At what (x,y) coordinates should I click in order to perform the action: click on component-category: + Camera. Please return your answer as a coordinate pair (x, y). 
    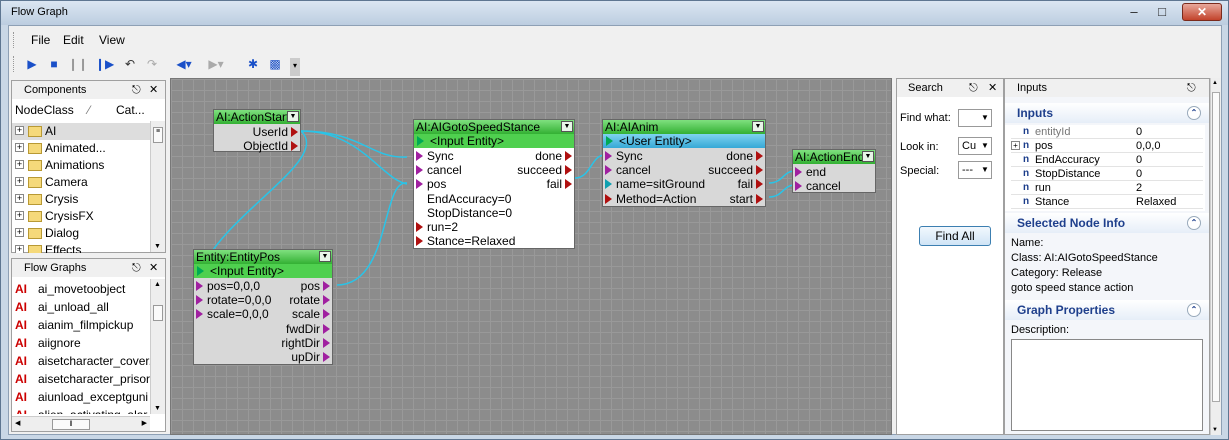
    Looking at the image, I should click on (81, 182).